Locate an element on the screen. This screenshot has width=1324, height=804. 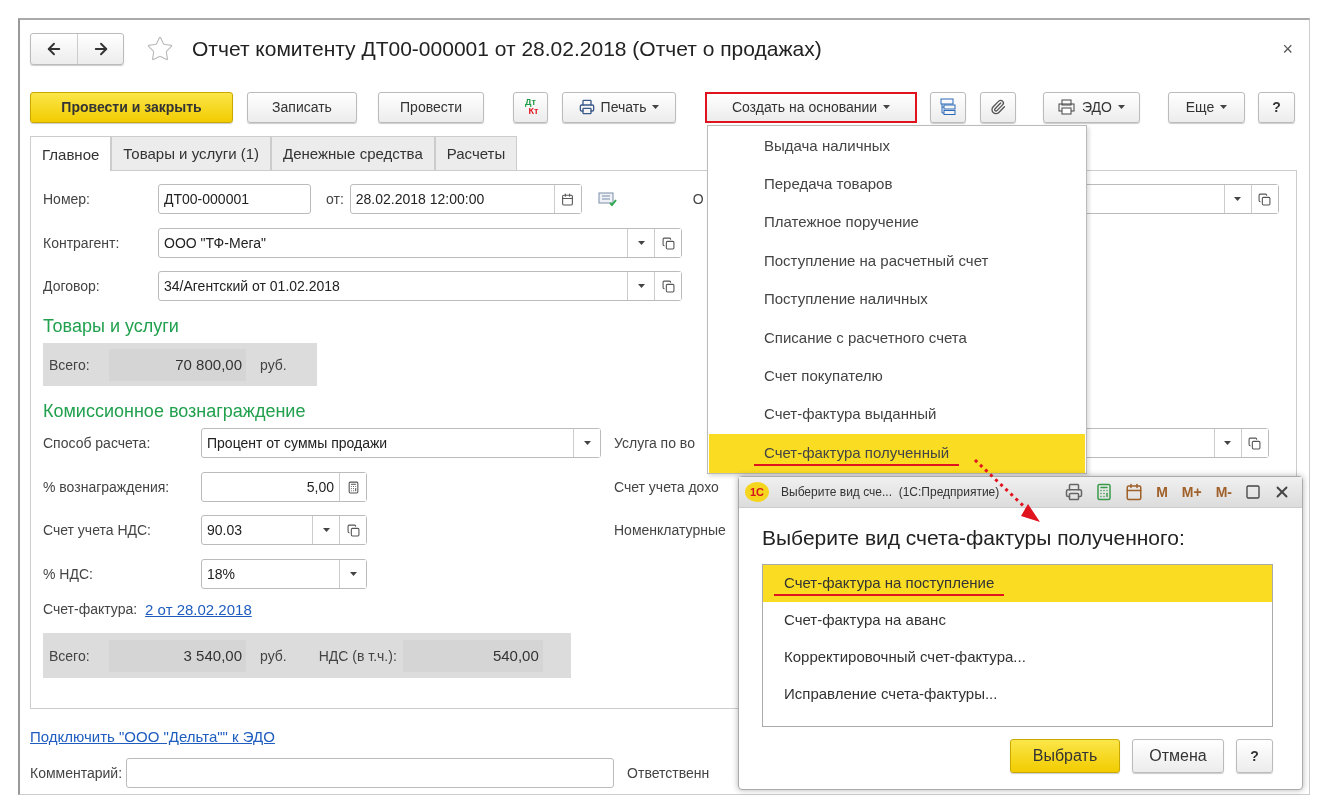
comment-field is located at coordinates (370, 773).